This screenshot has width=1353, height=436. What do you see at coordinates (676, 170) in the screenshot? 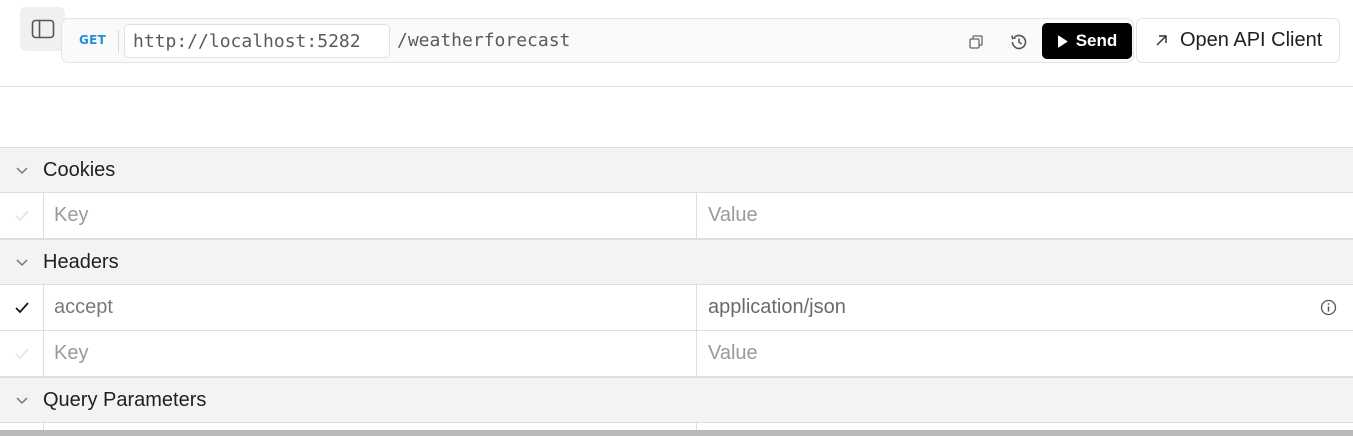
I see `section-cookies-header: Cookies` at bounding box center [676, 170].